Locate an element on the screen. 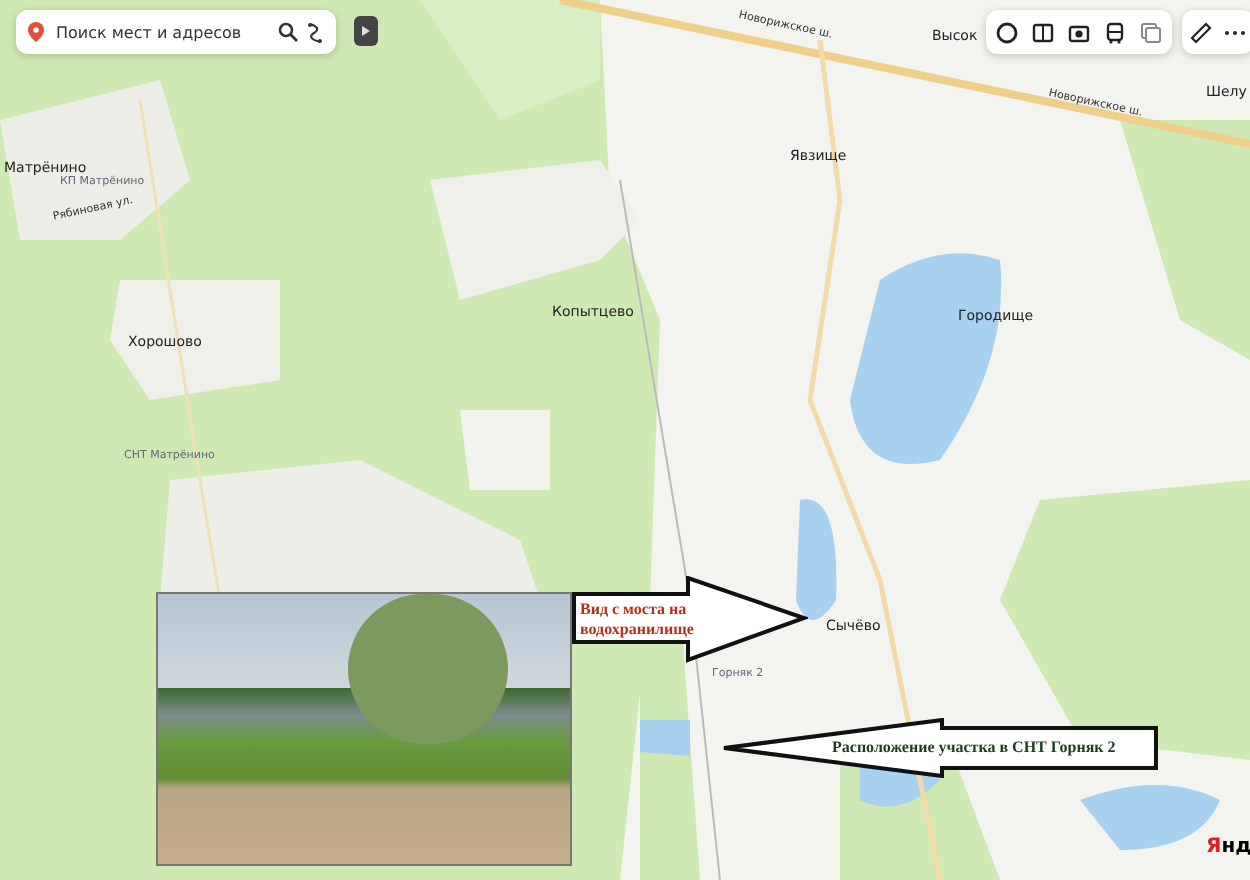  location-pin-icon is located at coordinates (36, 32).